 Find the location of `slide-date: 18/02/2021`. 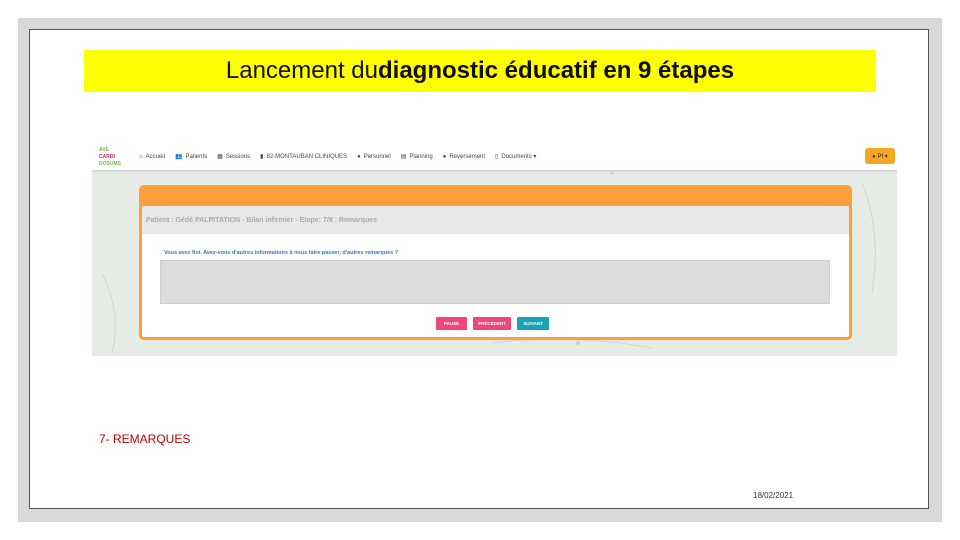

slide-date: 18/02/2021 is located at coordinates (773, 495).